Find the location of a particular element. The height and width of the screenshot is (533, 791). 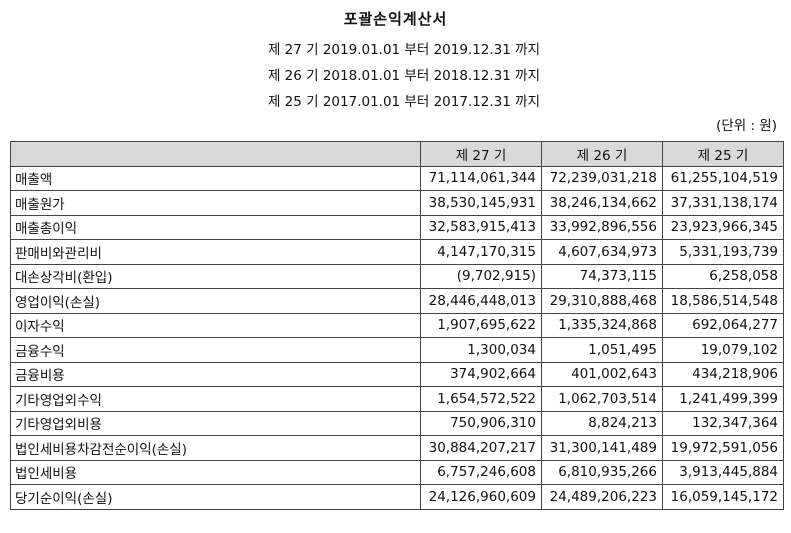

value-period-26: 1,062,703,514 is located at coordinates (601, 399).